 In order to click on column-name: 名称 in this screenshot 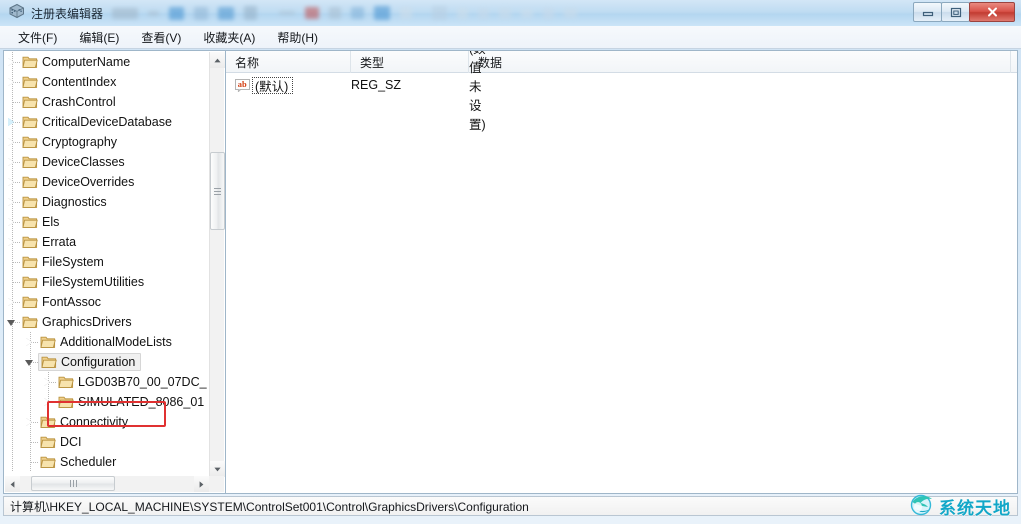, I will do `click(288, 62)`.